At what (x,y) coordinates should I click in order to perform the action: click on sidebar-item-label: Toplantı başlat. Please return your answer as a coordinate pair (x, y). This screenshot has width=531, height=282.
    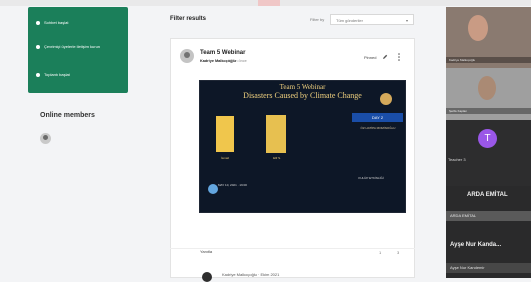
    Looking at the image, I should click on (57, 74).